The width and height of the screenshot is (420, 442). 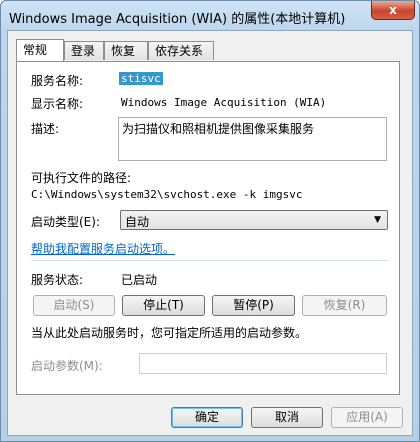 What do you see at coordinates (163, 305) in the screenshot?
I see `stop-button: 停止(T)` at bounding box center [163, 305].